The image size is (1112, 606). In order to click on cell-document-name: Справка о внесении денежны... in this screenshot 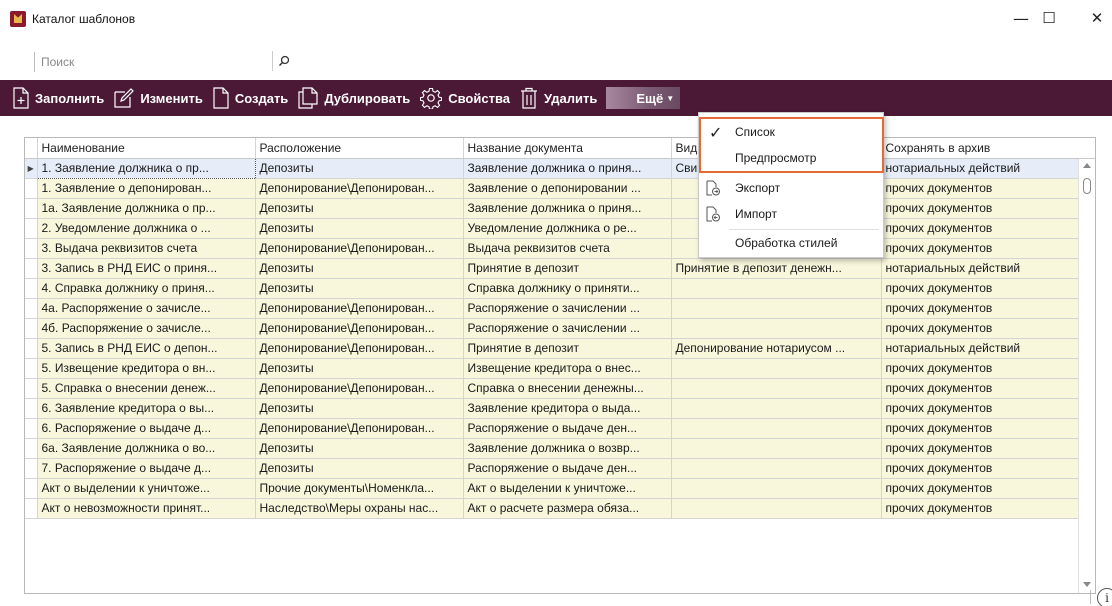, I will do `click(567, 388)`.